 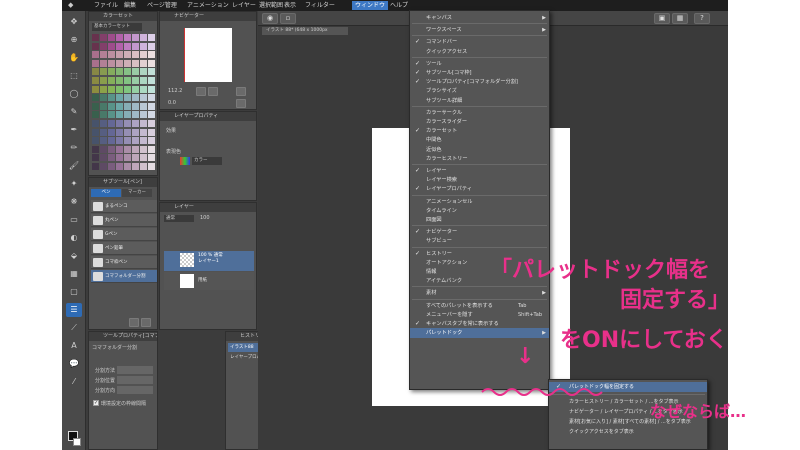 What do you see at coordinates (270, 18) in the screenshot?
I see `clip-studio-icon: ◉` at bounding box center [270, 18].